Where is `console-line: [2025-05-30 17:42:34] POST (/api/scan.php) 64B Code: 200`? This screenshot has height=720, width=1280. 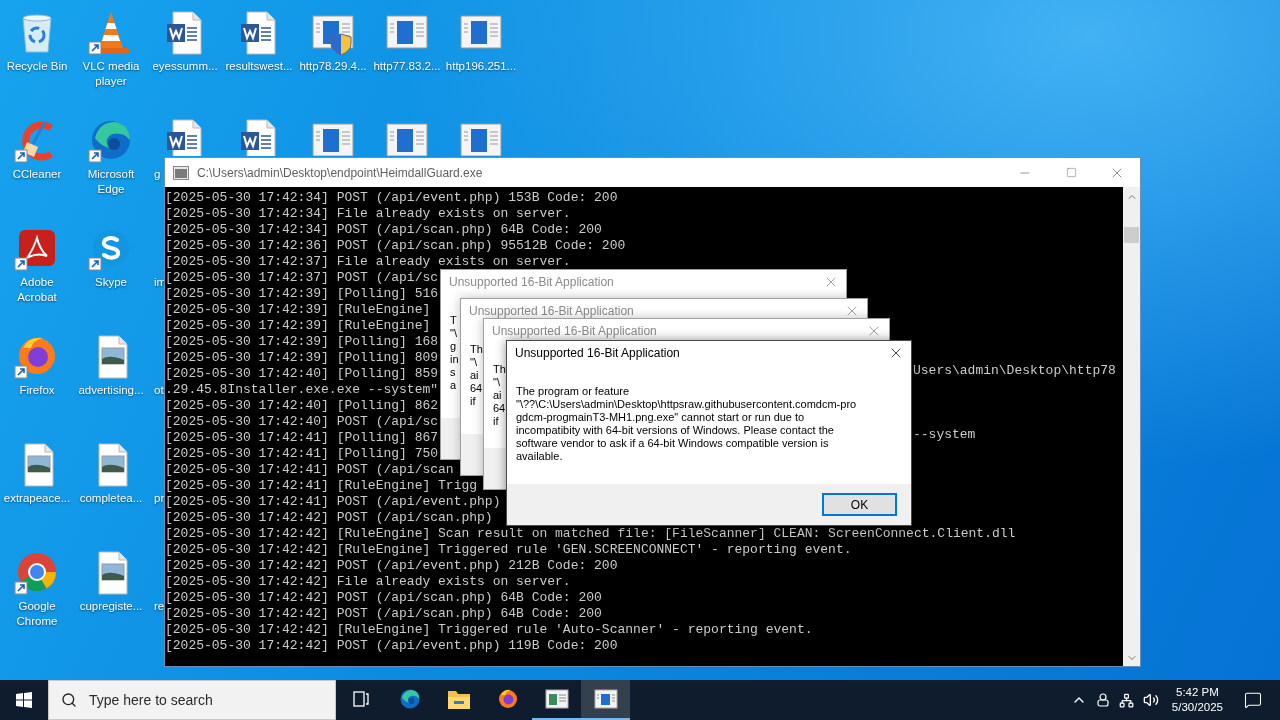 console-line: [2025-05-30 17:42:34] POST (/api/scan.php) 64B Code: 200 is located at coordinates (383, 229).